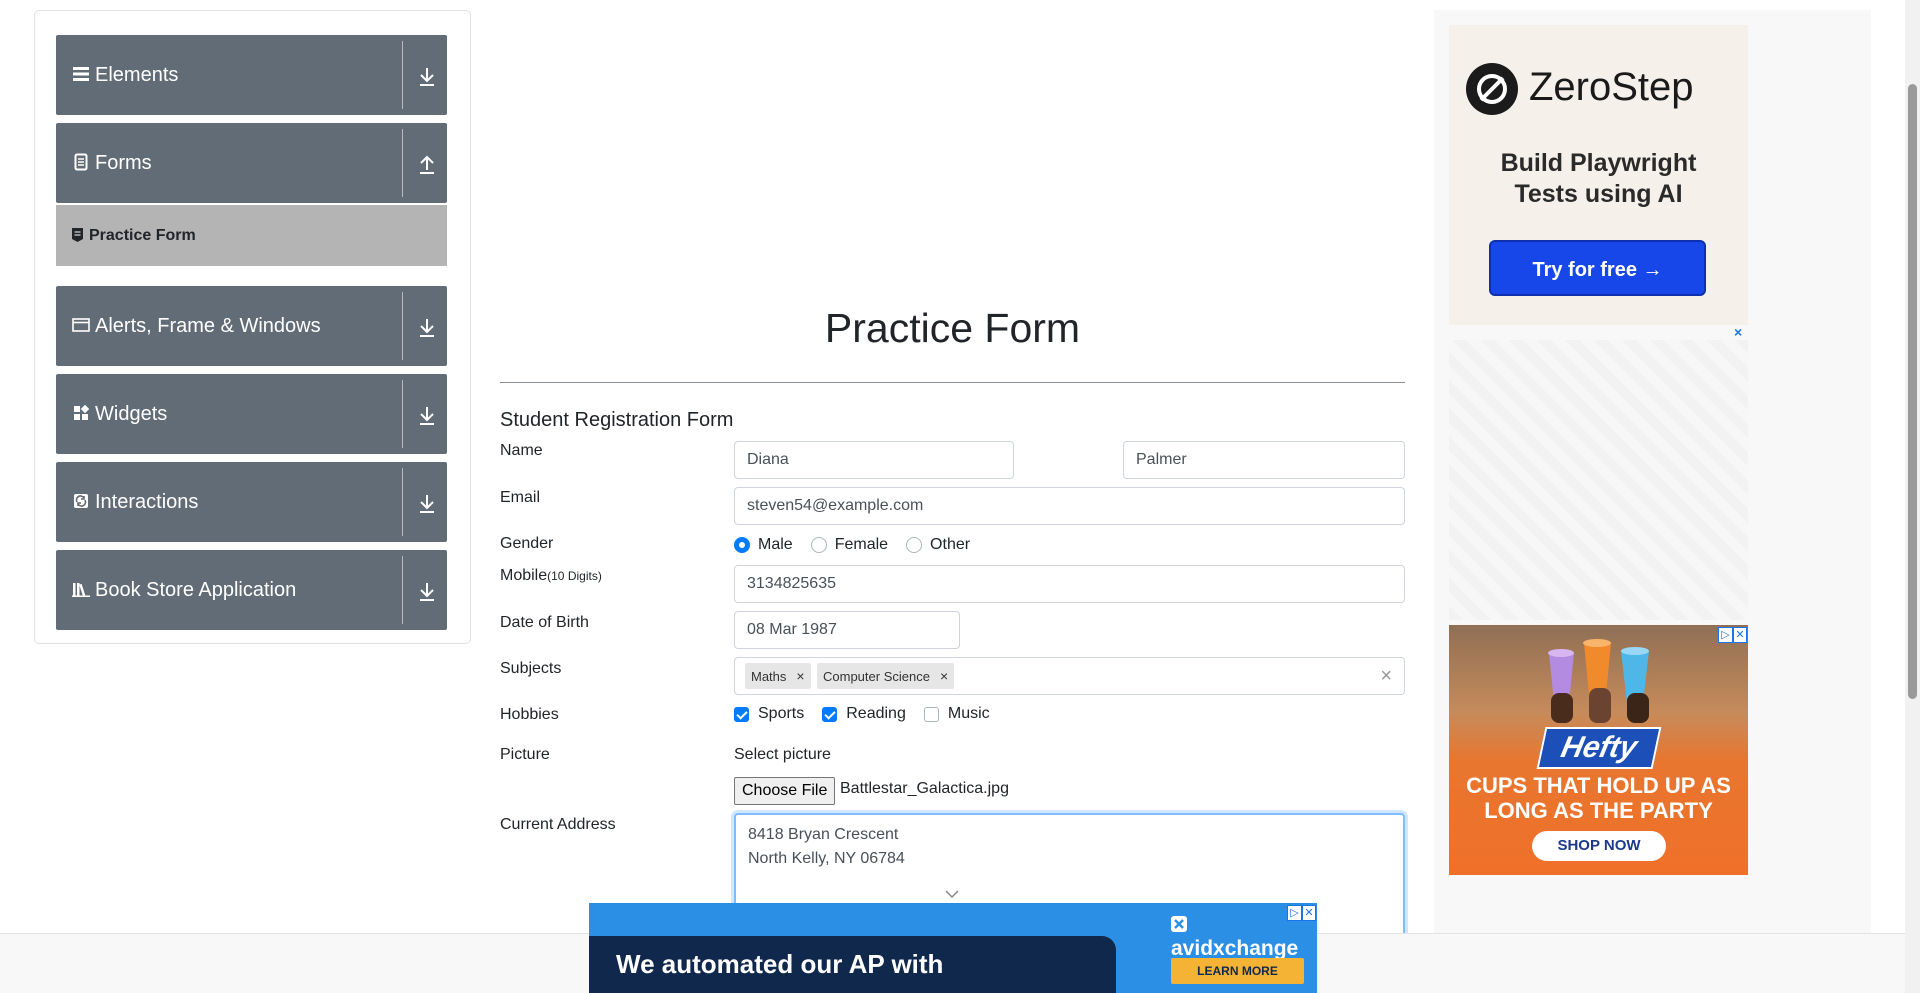 Image resolution: width=1920 pixels, height=993 pixels. What do you see at coordinates (849, 545) in the screenshot?
I see `gender-female-radio: Female` at bounding box center [849, 545].